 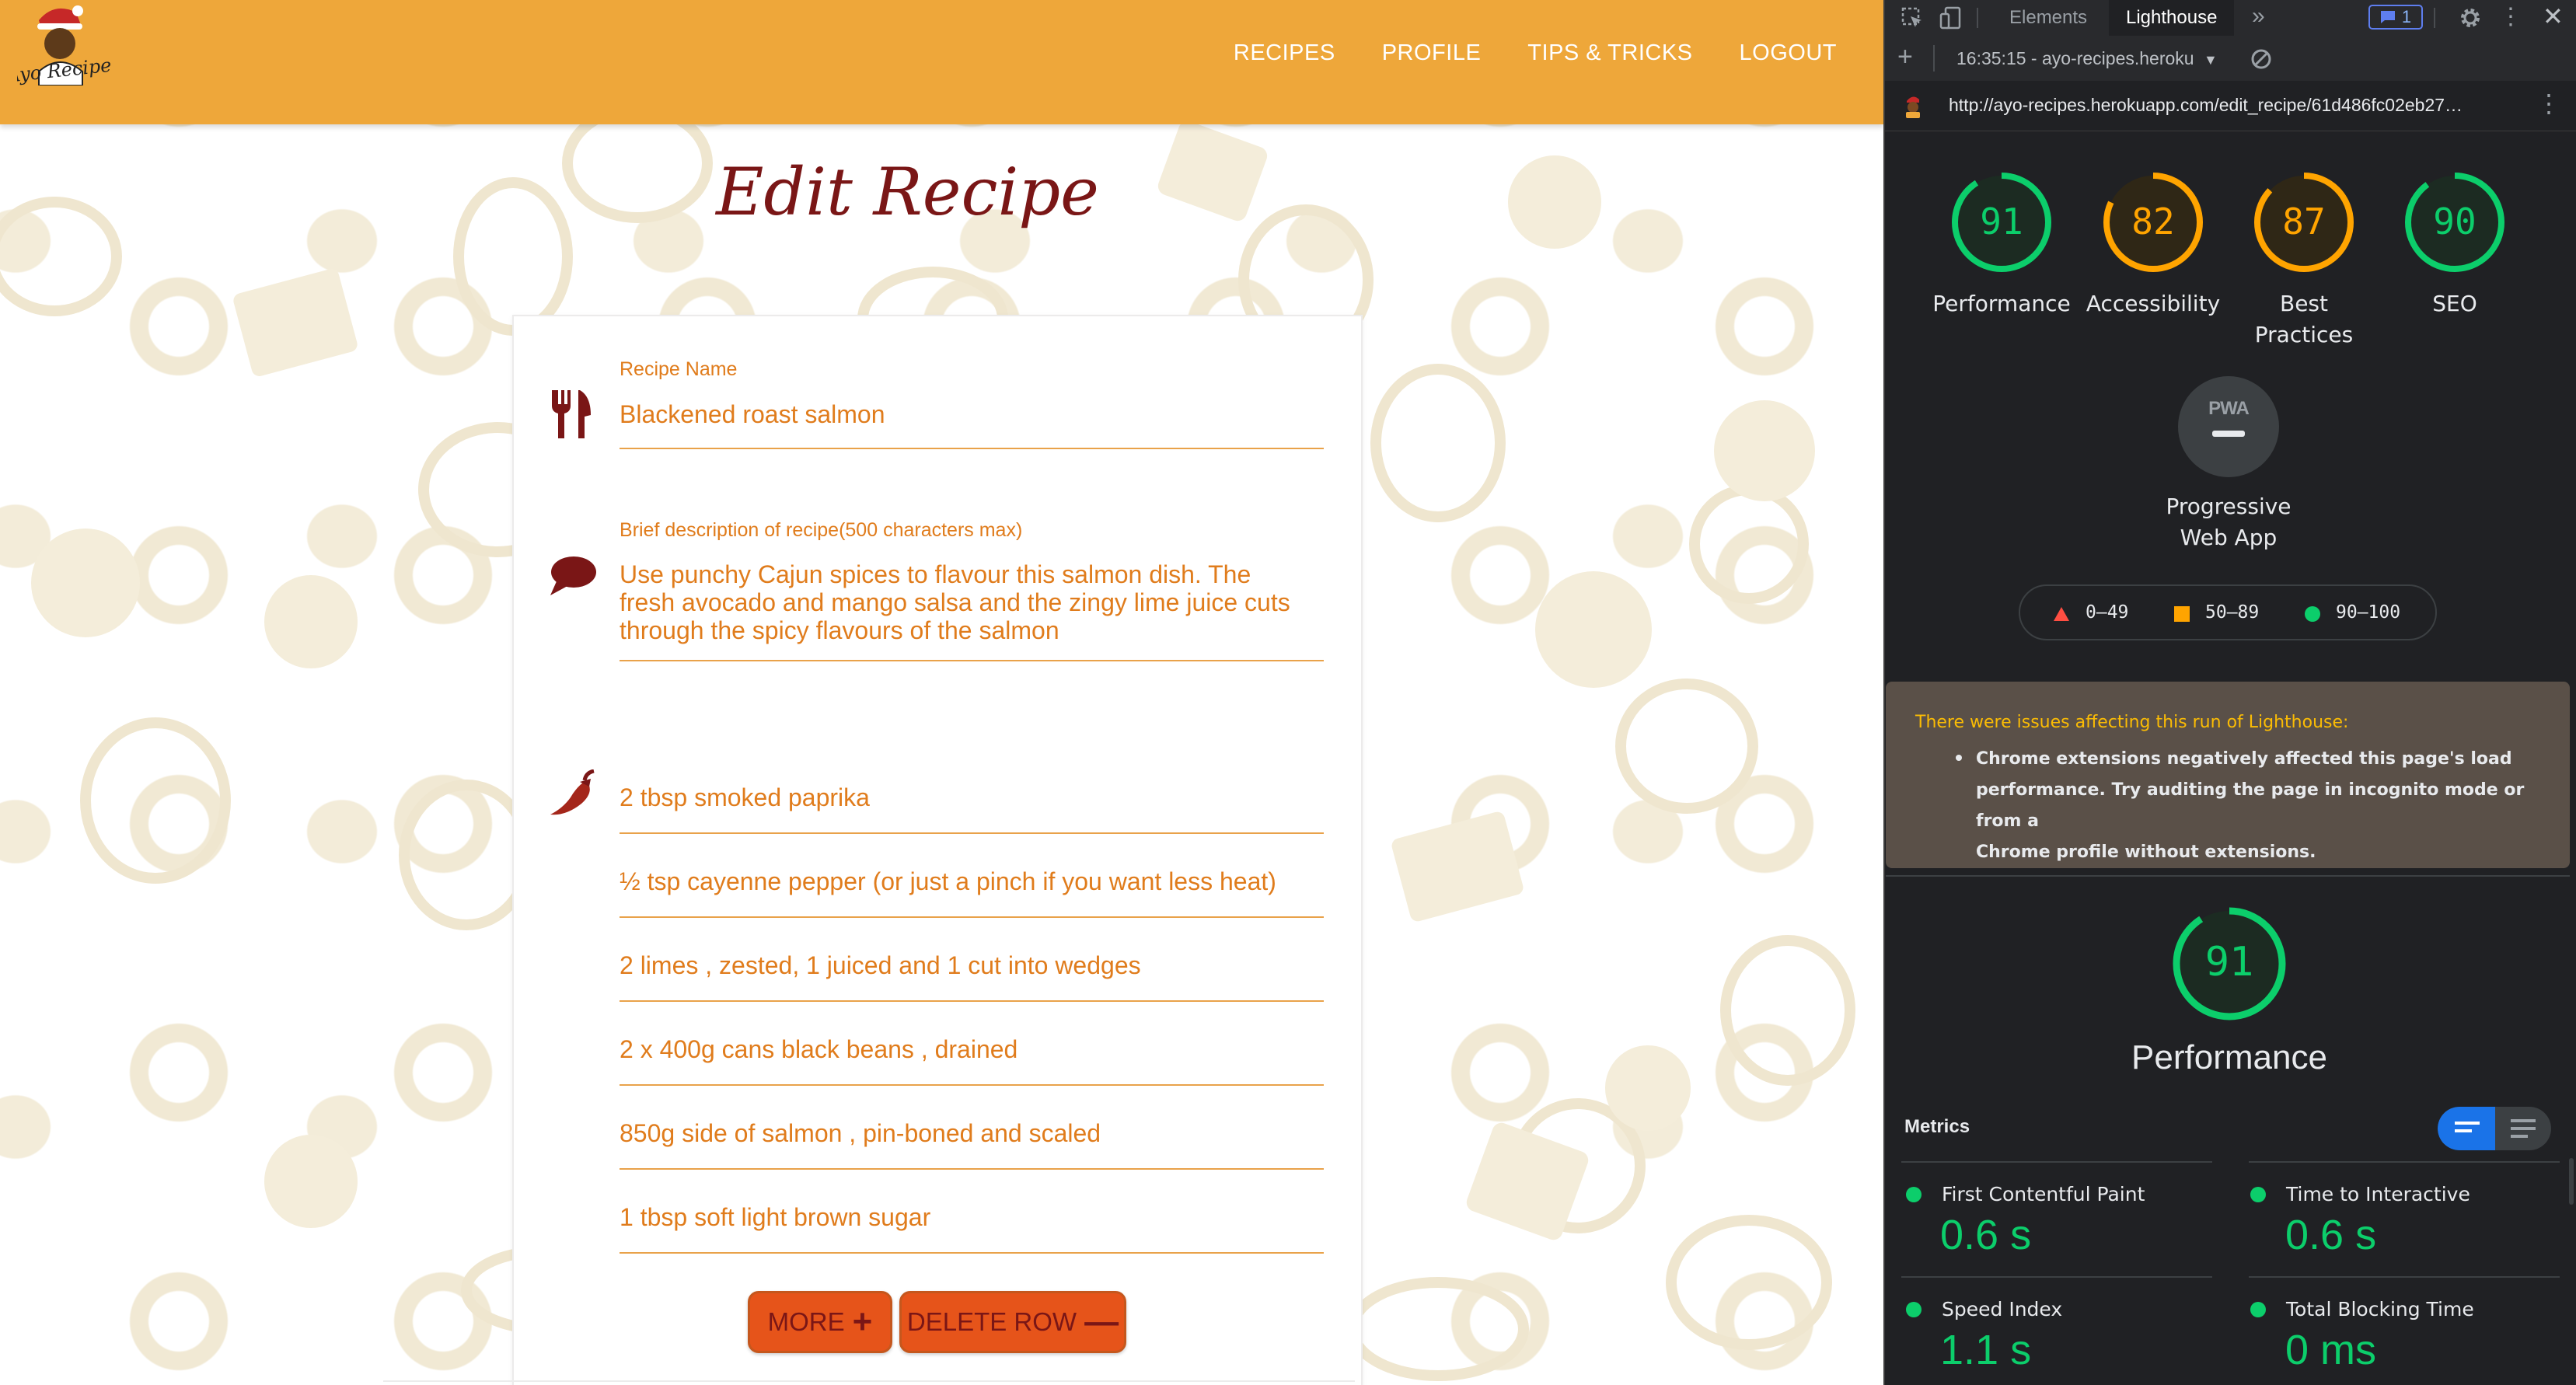 I want to click on score-gauge-seo: 90, so click(x=2454, y=222).